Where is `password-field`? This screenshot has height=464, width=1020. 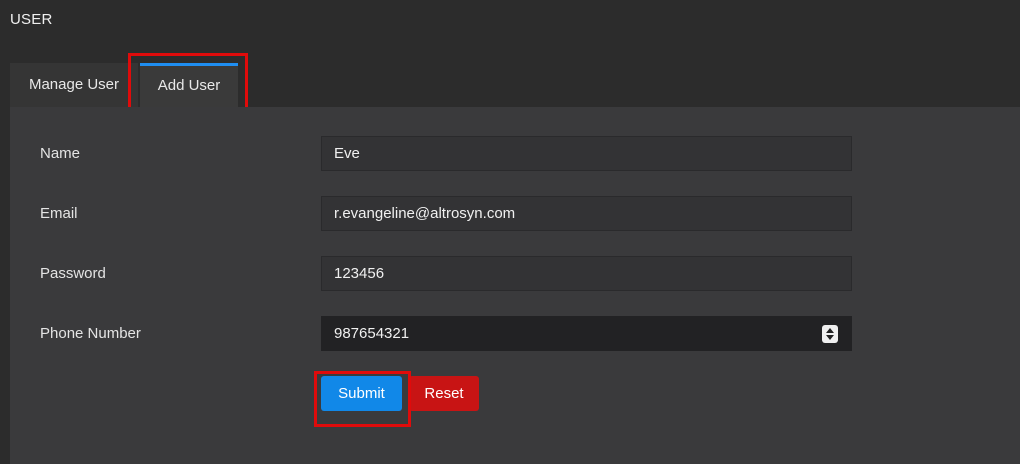
password-field is located at coordinates (586, 273).